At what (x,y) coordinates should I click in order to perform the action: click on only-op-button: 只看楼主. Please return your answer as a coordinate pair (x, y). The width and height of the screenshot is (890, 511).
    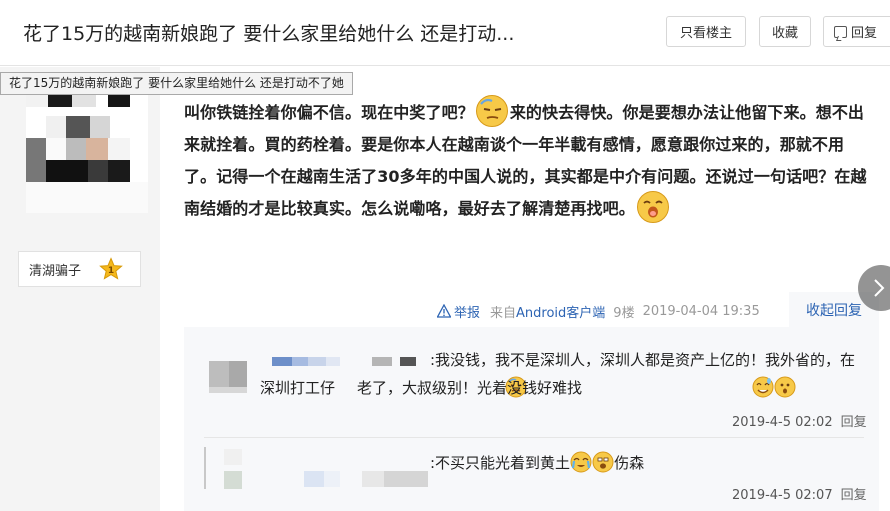
    Looking at the image, I should click on (706, 31).